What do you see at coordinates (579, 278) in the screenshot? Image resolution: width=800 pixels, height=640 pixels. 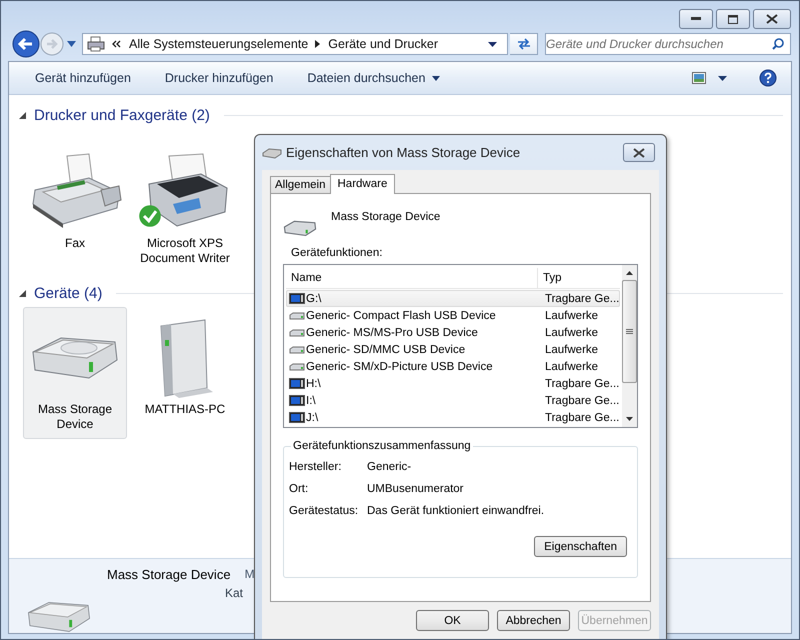 I see `column-header: Typ` at bounding box center [579, 278].